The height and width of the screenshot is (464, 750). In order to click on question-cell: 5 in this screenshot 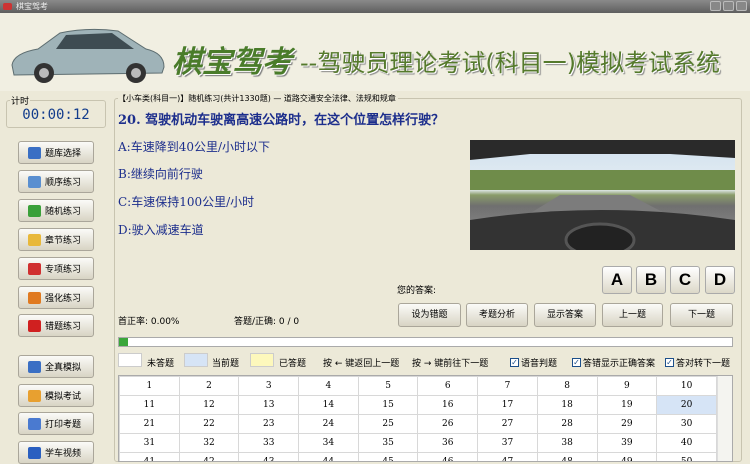, I will do `click(388, 386)`.